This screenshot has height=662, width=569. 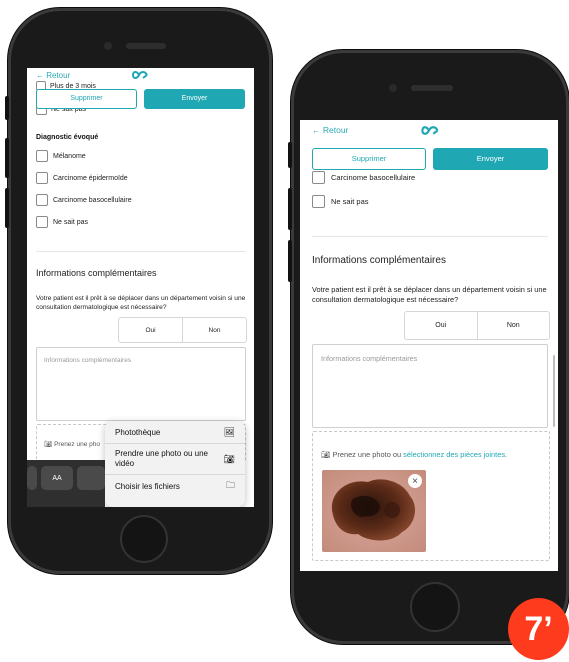 What do you see at coordinates (367, 454) in the screenshot?
I see `upload-label: Prenez une photo ou` at bounding box center [367, 454].